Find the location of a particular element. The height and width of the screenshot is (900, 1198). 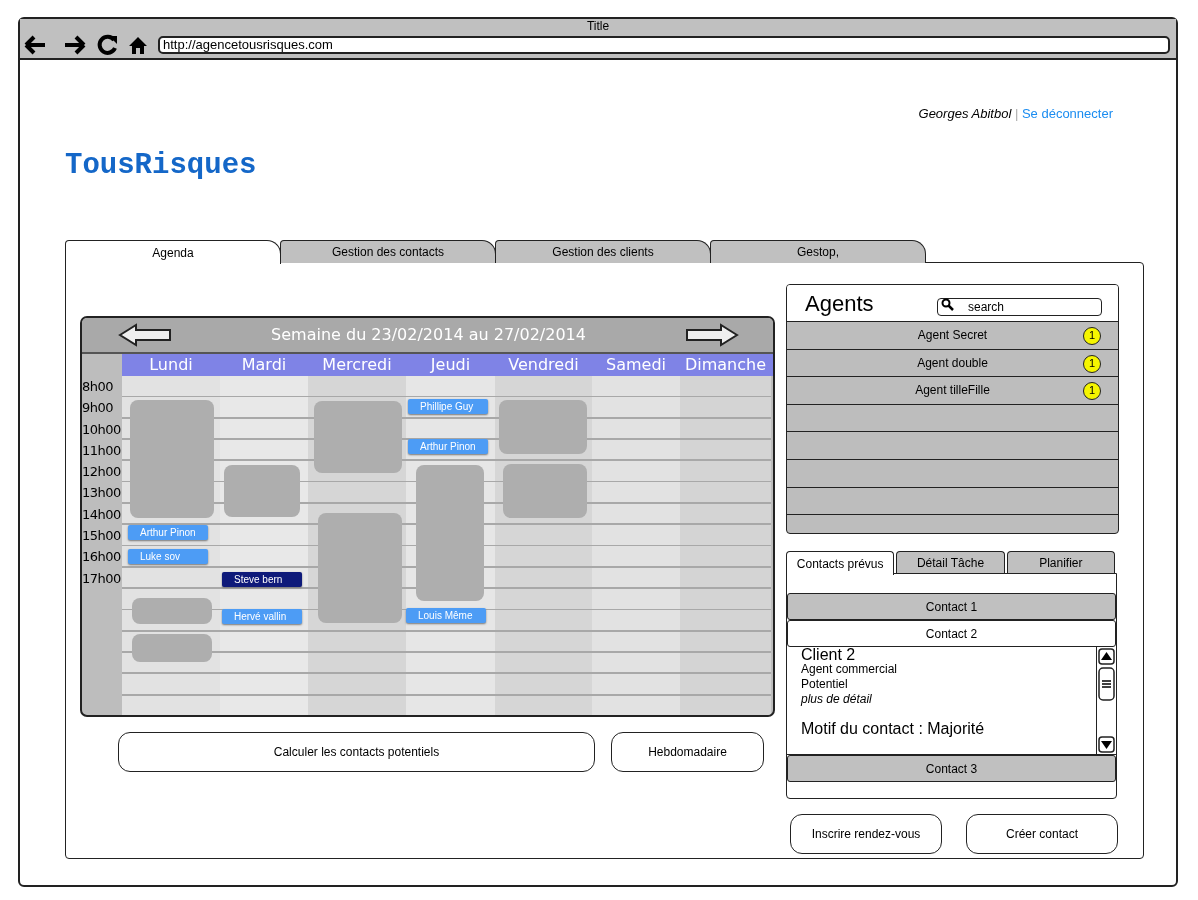

tab: Contacts prévus is located at coordinates (840, 563).